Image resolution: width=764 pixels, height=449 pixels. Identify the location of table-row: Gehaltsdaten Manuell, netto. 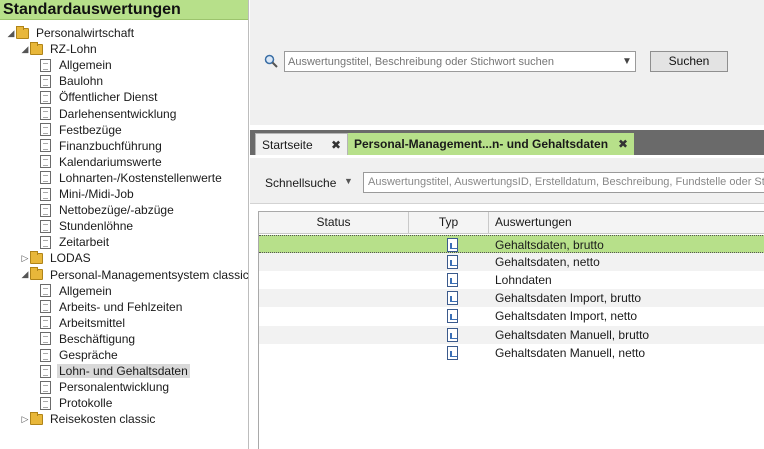
(511, 353).